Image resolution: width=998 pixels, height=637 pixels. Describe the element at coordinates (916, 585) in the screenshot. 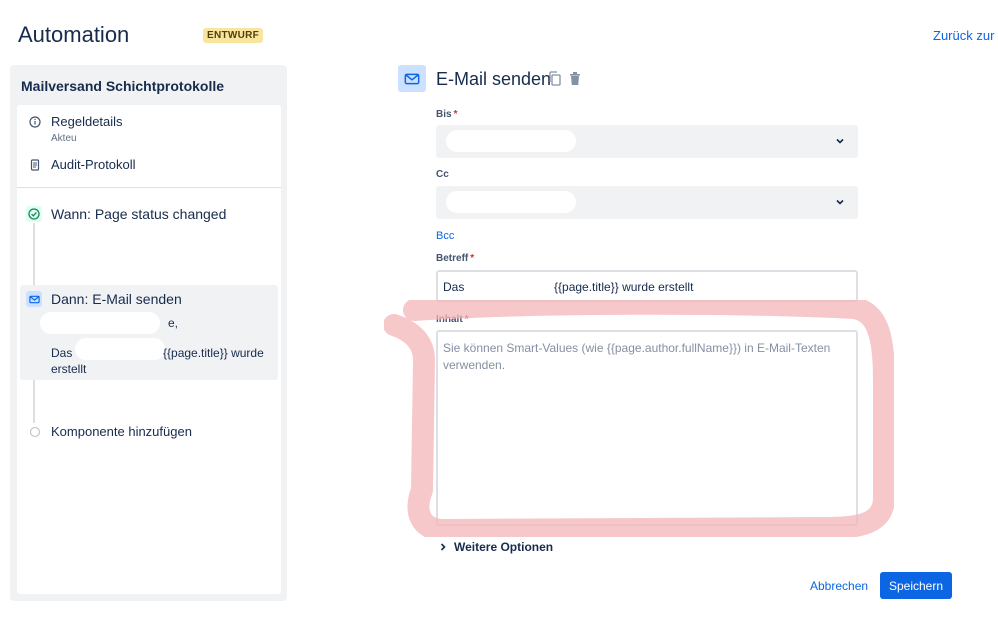

I see `save-button: Speichern` at that location.